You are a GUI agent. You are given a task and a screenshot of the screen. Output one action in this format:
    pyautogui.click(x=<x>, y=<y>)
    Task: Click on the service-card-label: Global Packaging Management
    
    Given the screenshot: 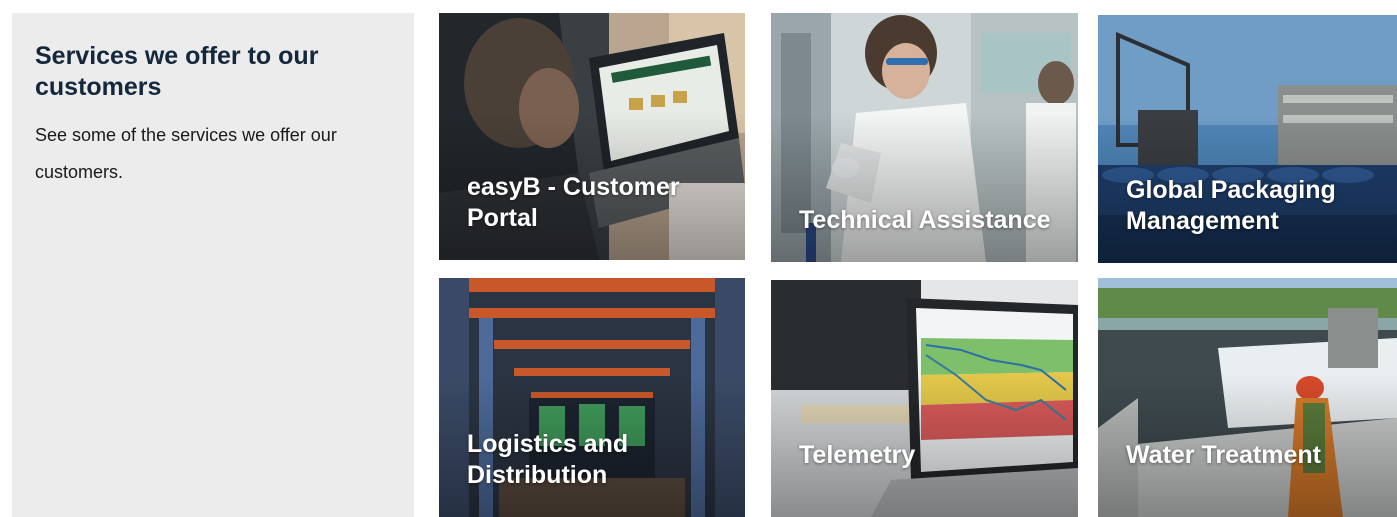 What is the action you would take?
    pyautogui.click(x=1231, y=205)
    